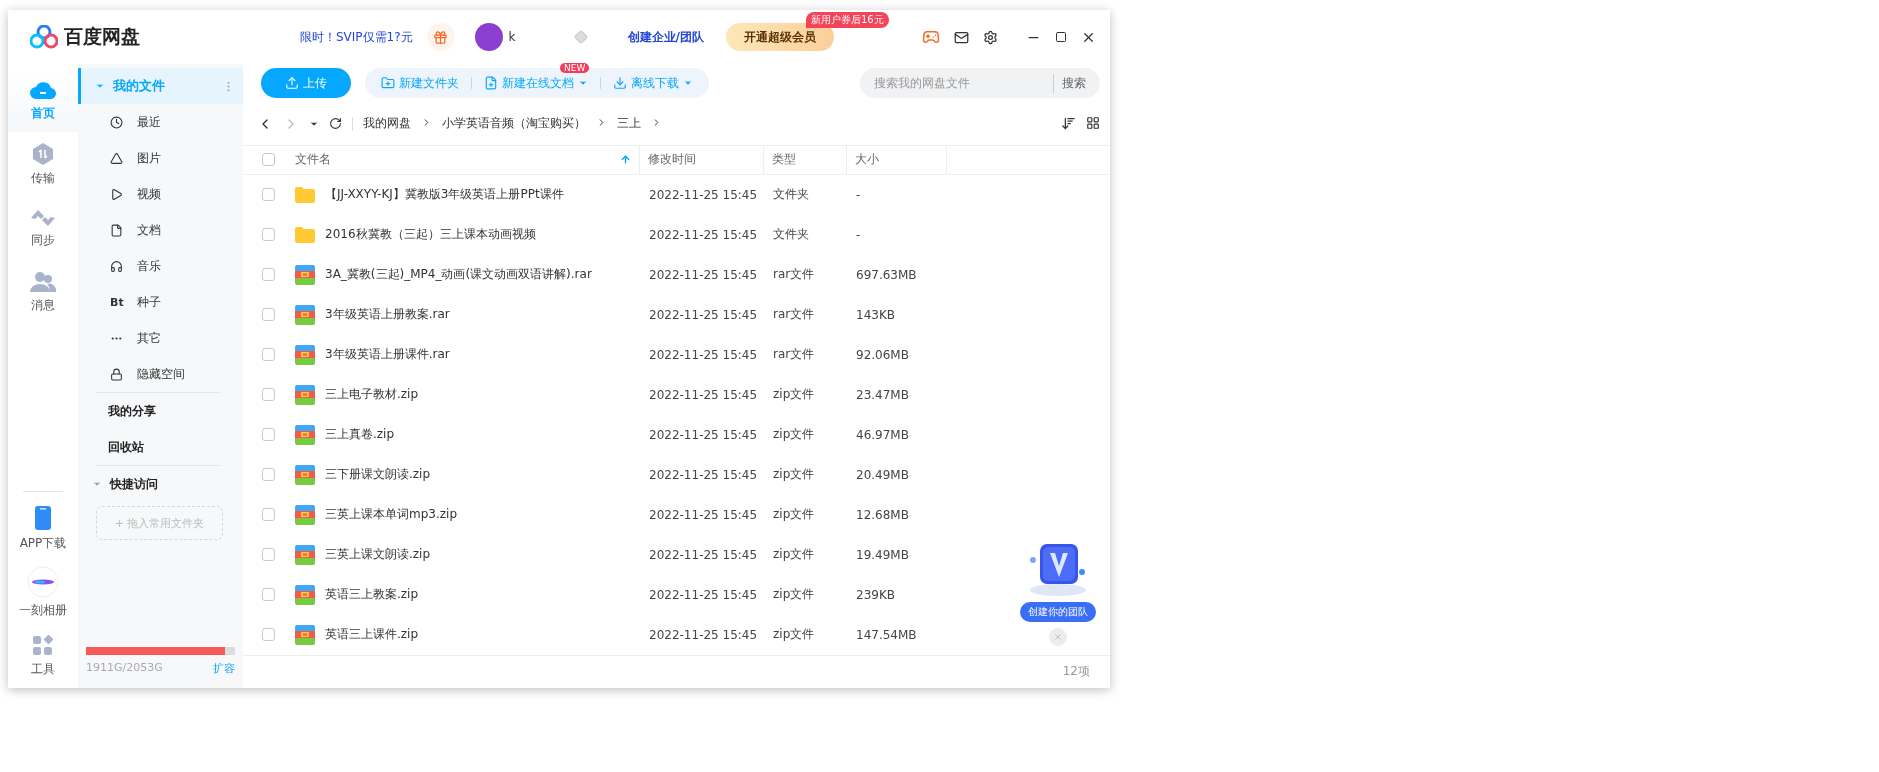 This screenshot has height=772, width=1879. Describe the element at coordinates (882, 394) in the screenshot. I see `size-cell-text: 23.47MB` at that location.